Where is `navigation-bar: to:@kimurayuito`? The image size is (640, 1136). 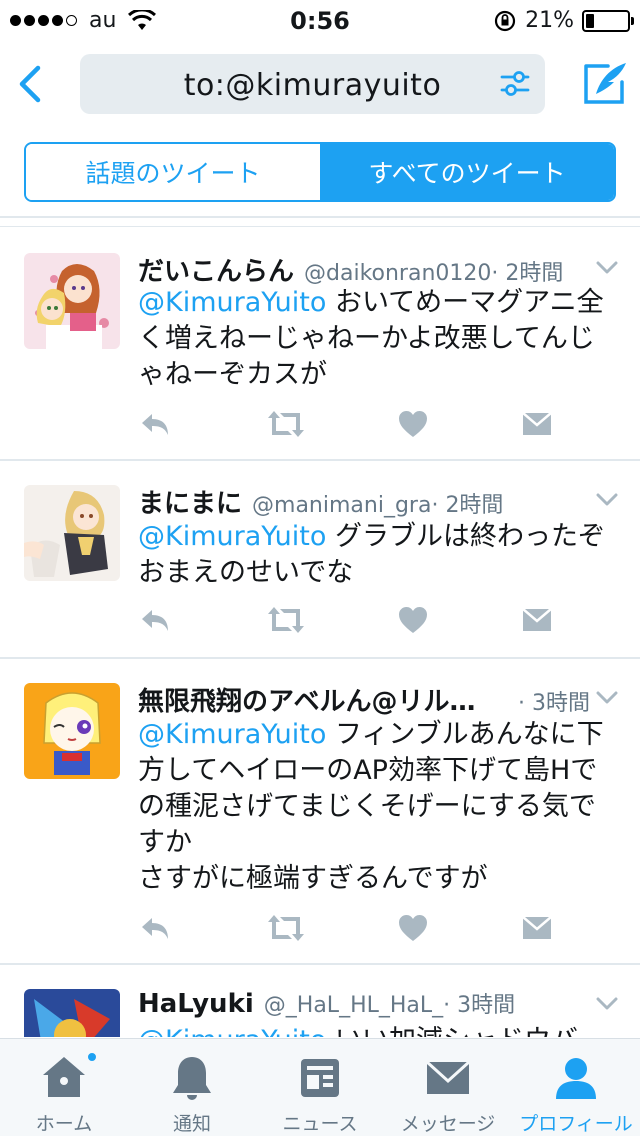 navigation-bar: to:@kimurayuito is located at coordinates (320, 84).